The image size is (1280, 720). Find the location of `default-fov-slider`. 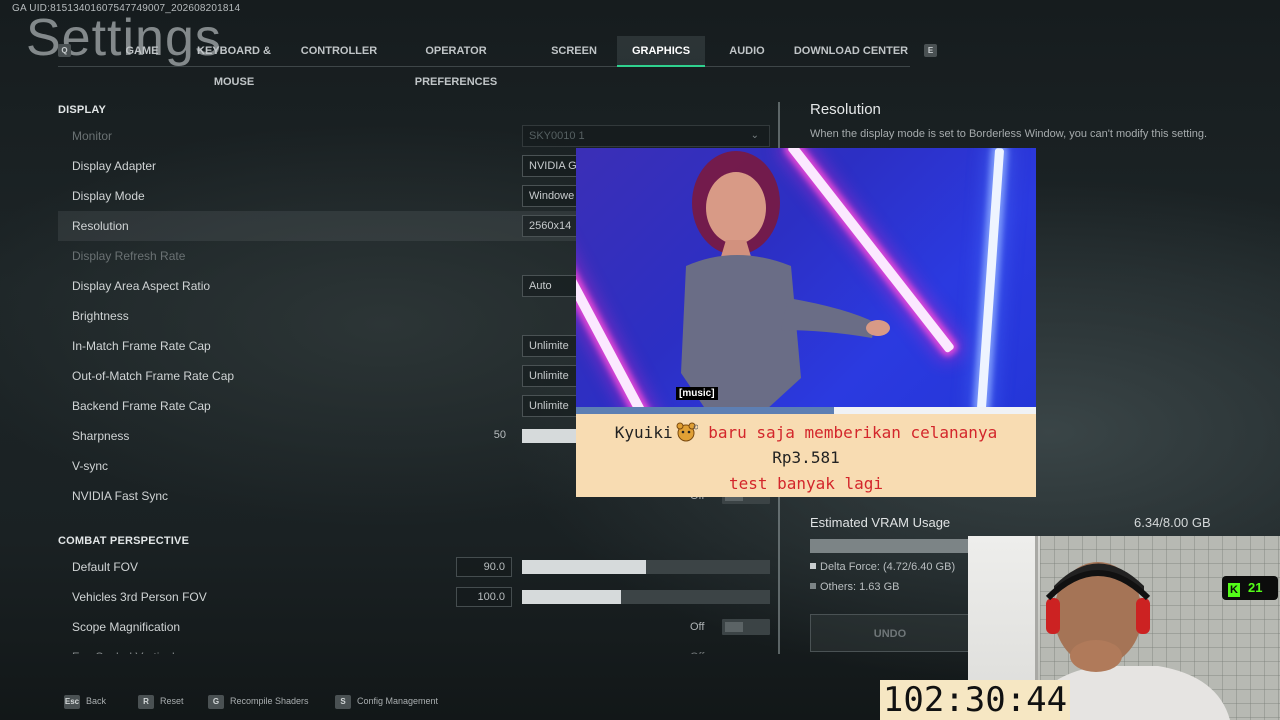

default-fov-slider is located at coordinates (646, 567).